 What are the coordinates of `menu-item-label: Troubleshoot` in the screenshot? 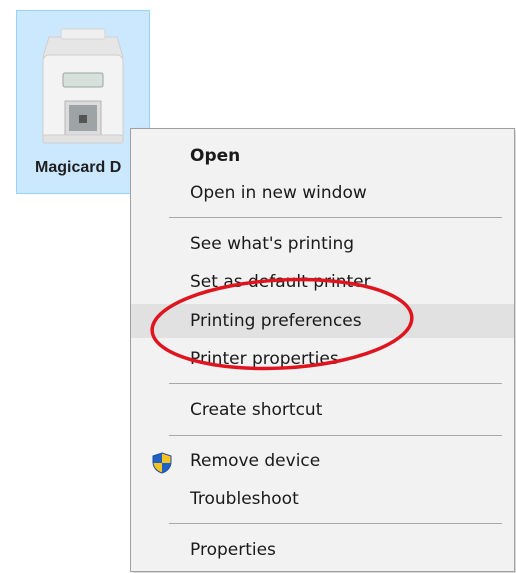 It's located at (244, 499).